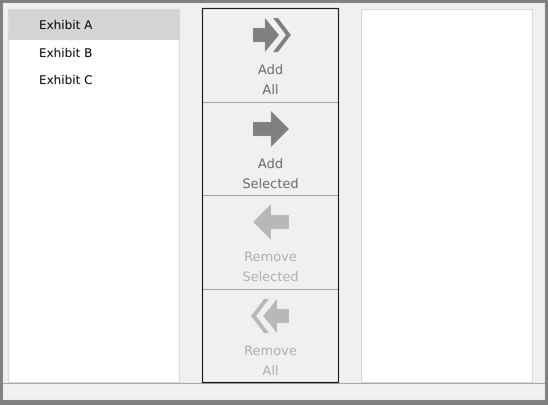 The height and width of the screenshot is (405, 548). I want to click on list-item: Exhibit C, so click(94, 80).